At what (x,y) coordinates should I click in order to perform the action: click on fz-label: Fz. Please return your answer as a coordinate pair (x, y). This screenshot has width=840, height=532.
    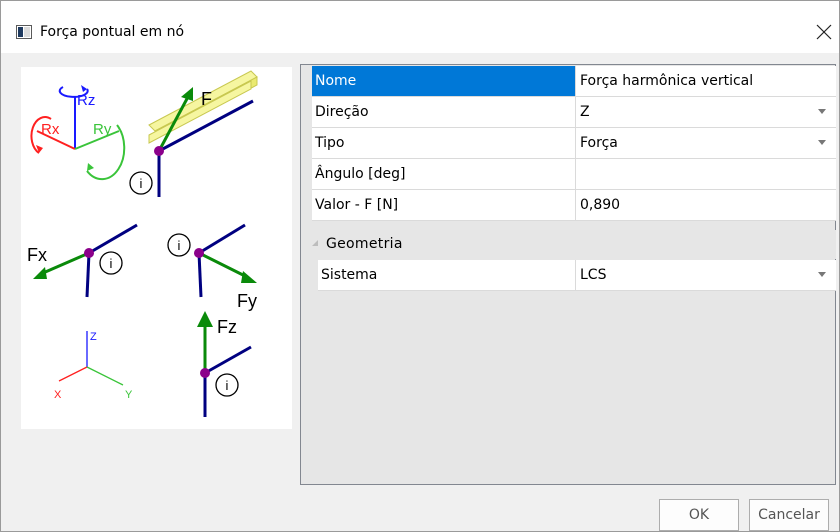
    Looking at the image, I should click on (227, 327).